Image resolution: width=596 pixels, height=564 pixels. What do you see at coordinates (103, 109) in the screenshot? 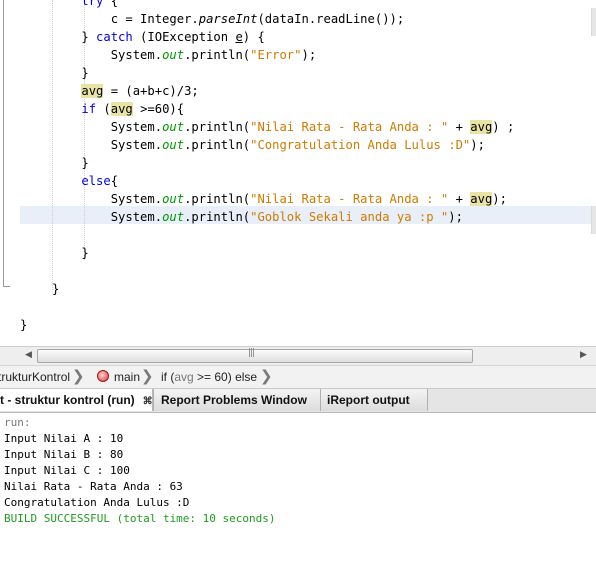
I see `code-token: (` at bounding box center [103, 109].